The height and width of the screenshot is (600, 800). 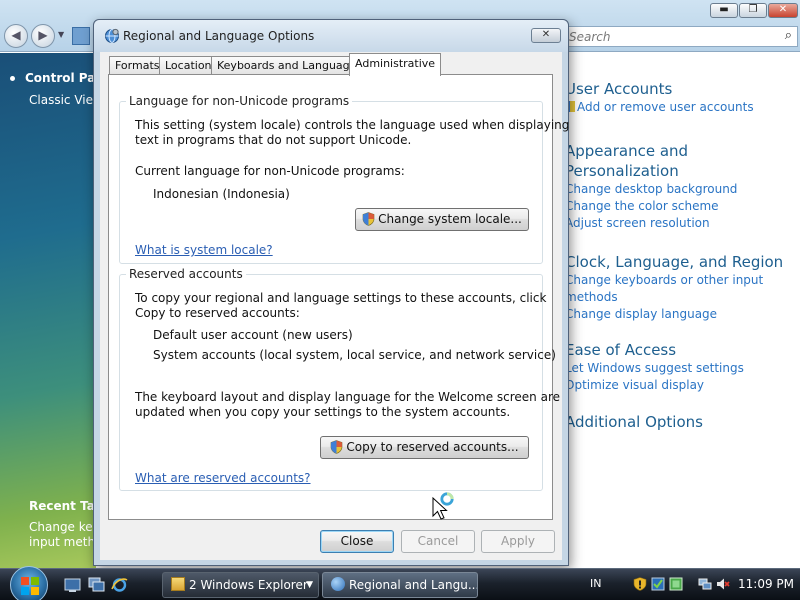 What do you see at coordinates (659, 107) in the screenshot?
I see `category-link: Add or remove user accounts` at bounding box center [659, 107].